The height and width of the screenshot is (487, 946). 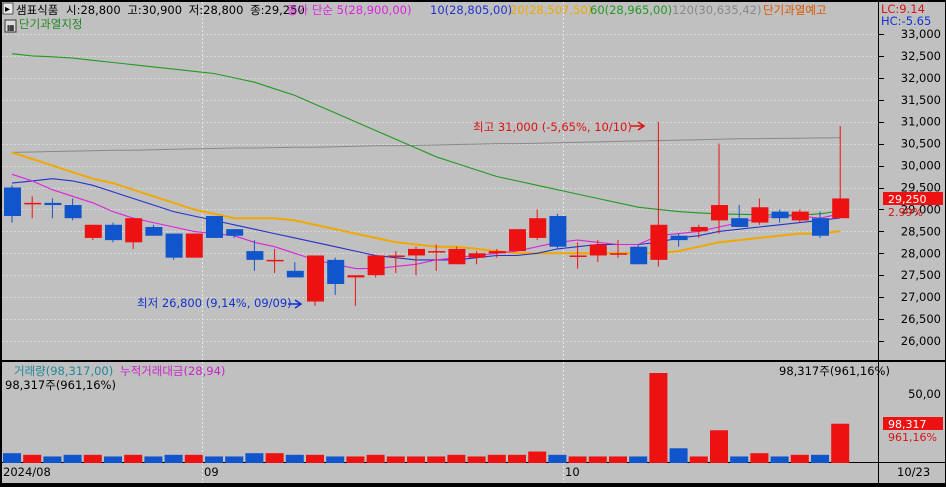 I want to click on expand-icon: ▸, so click(x=7, y=9).